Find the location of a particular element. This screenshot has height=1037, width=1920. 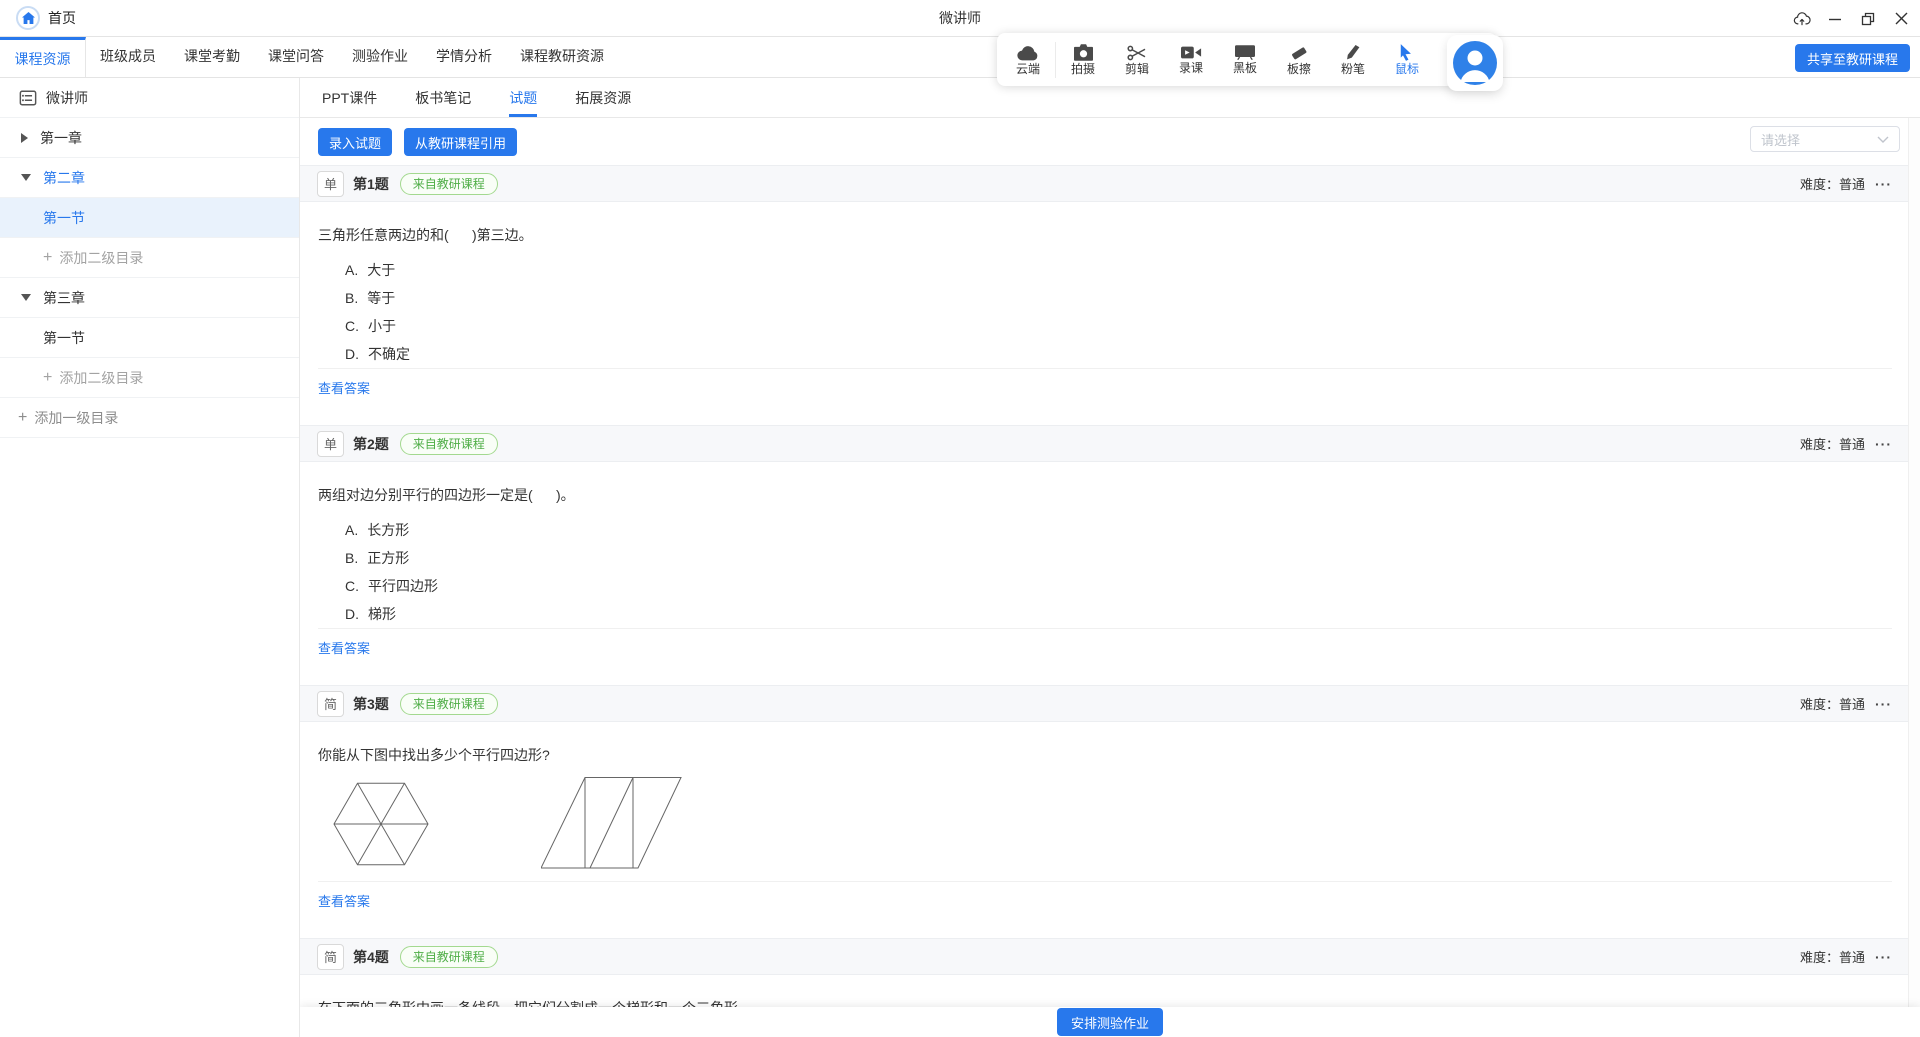

question-header: 单 第1题 来自教研课程 难度：普通 ··· is located at coordinates (1110, 183).